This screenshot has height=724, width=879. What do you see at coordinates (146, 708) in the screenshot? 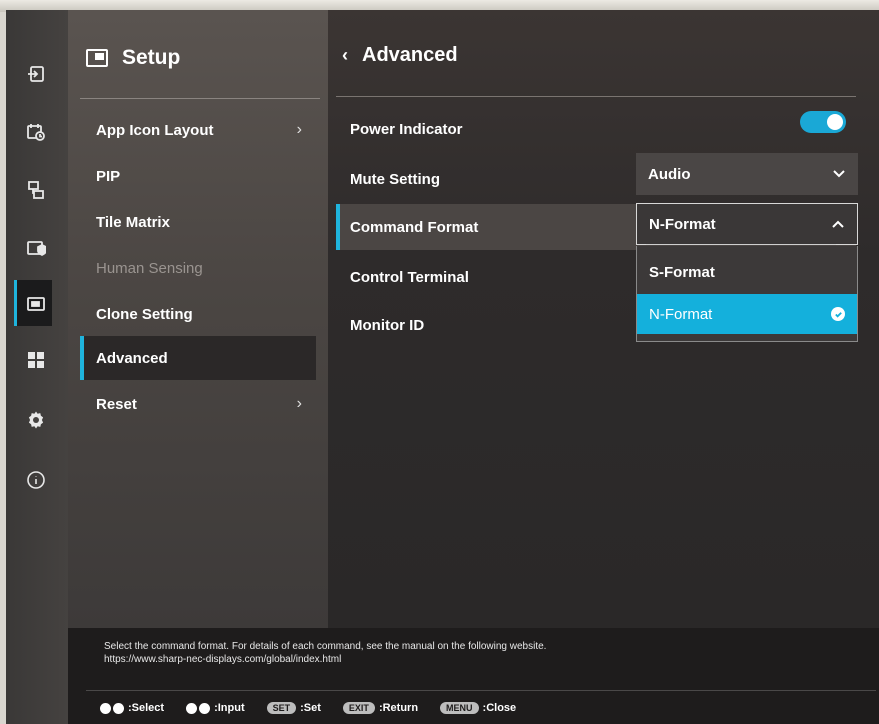
I see `key-label: :Select` at bounding box center [146, 708].